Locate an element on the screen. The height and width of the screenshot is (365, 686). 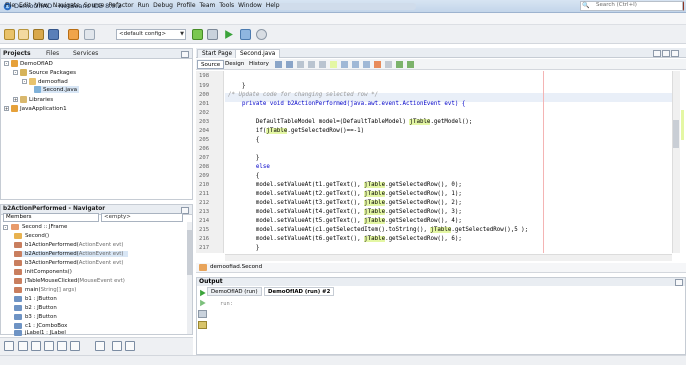
nav-item-method: b1ActionPerformed(ActionEvent evt) is located at coordinates (69, 245).